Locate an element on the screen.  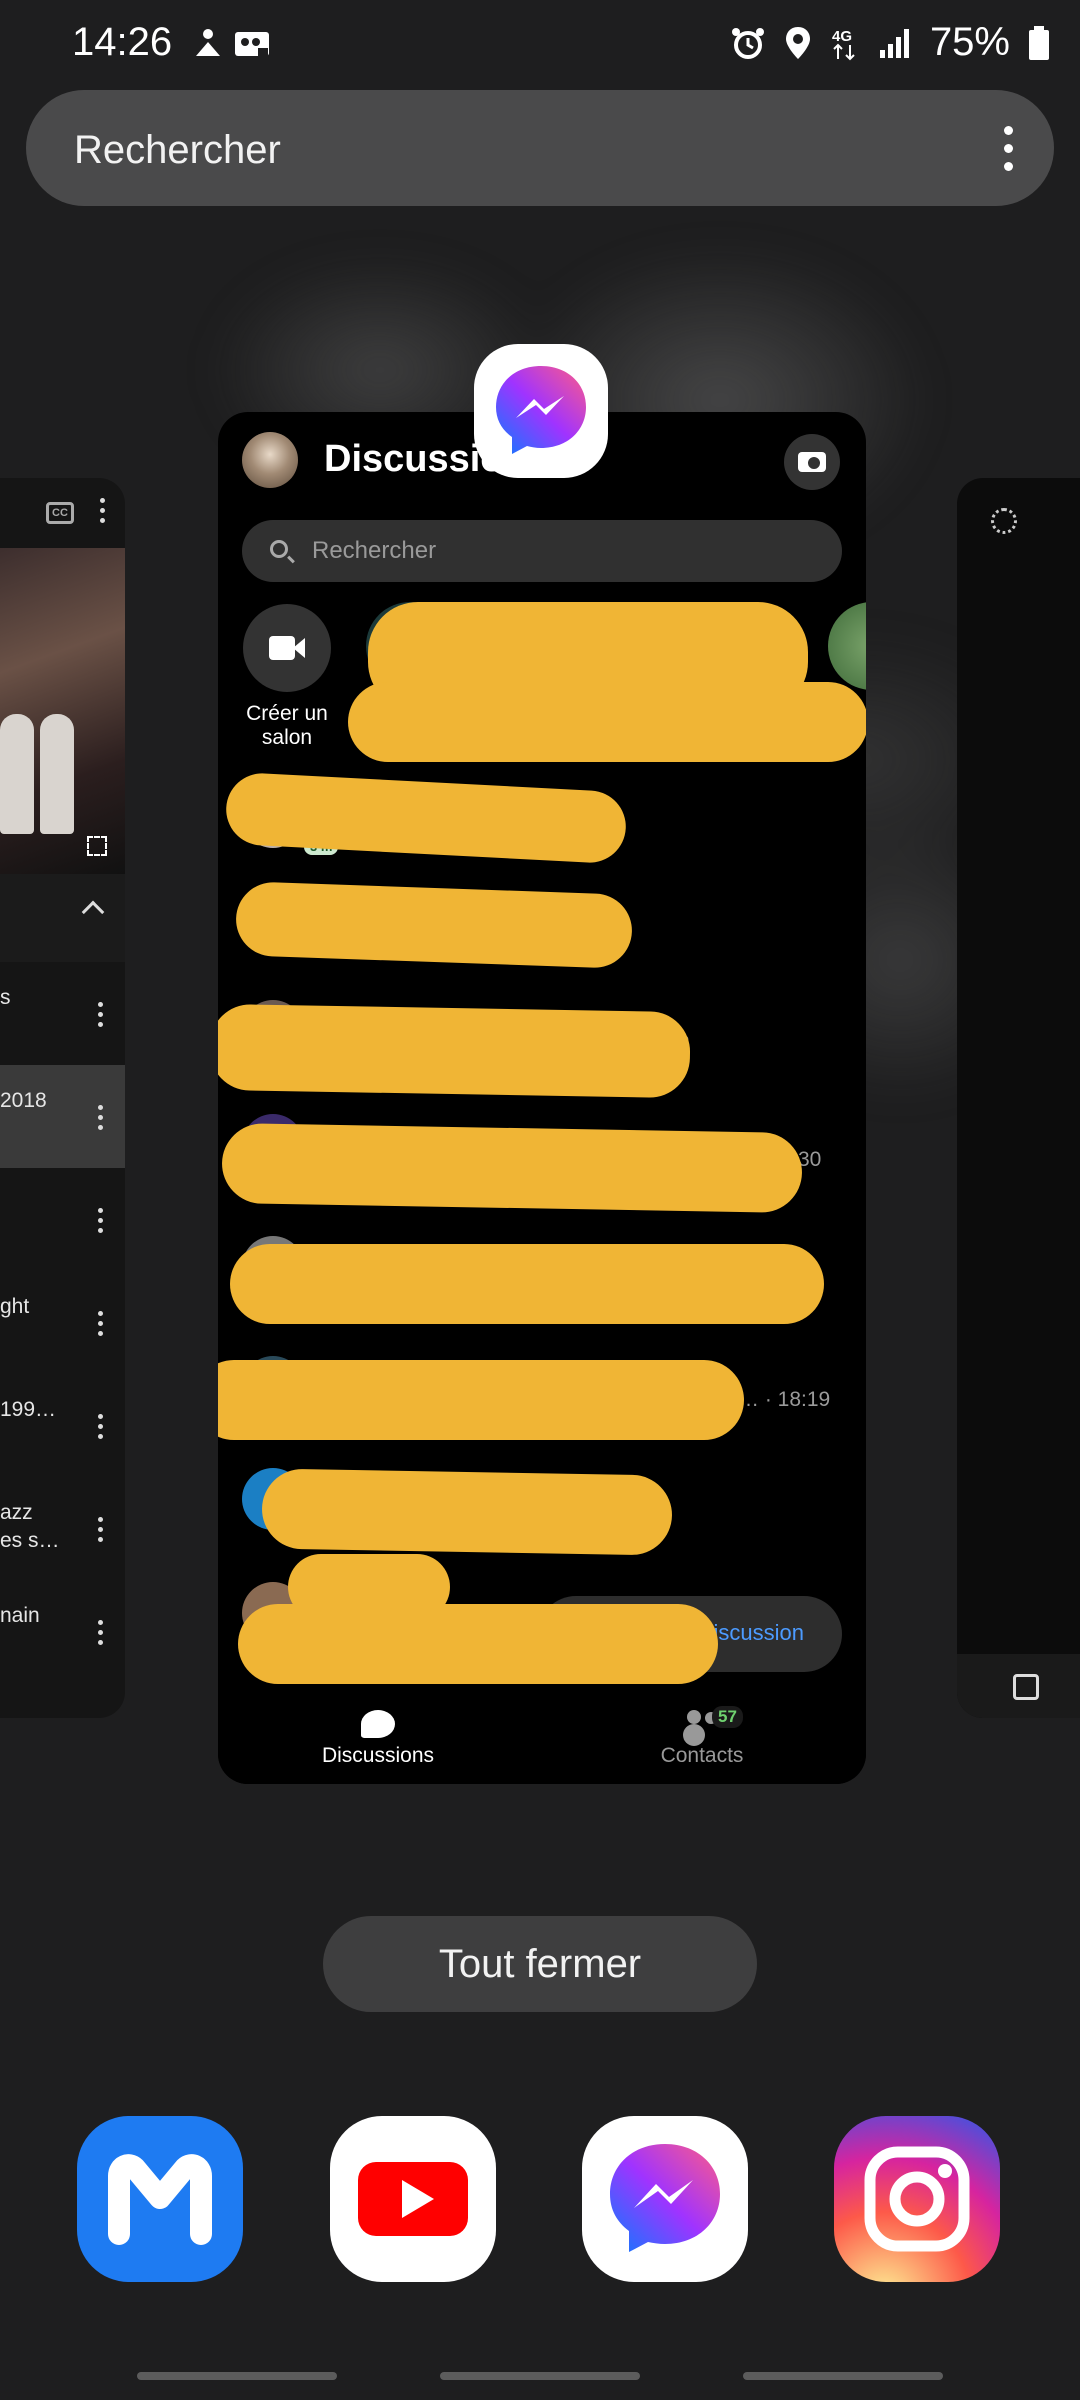
status-right: 4G 75% is located at coordinates (890, 42).